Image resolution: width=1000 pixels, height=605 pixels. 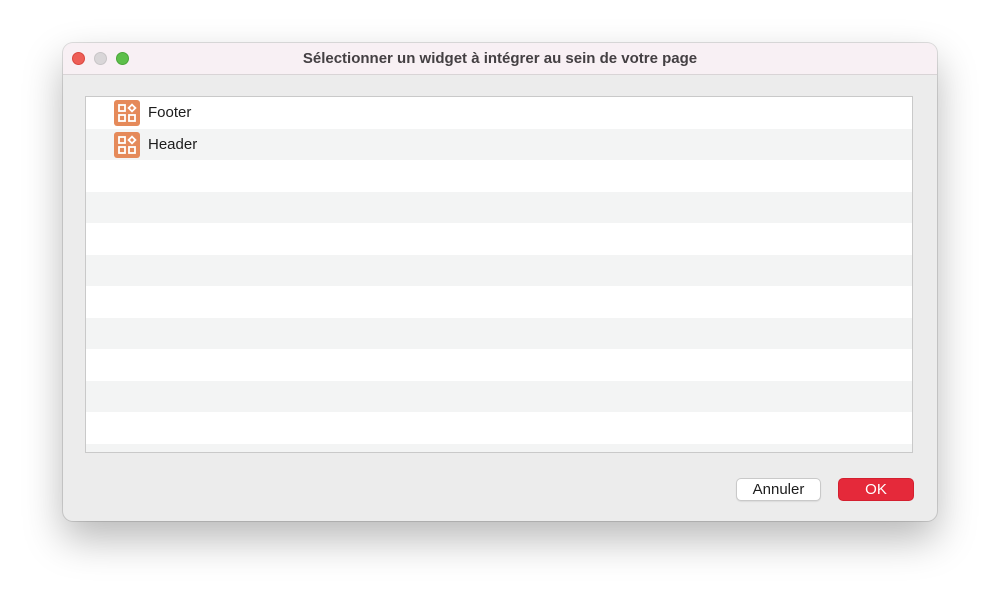 I want to click on list-item-label: Header, so click(x=173, y=144).